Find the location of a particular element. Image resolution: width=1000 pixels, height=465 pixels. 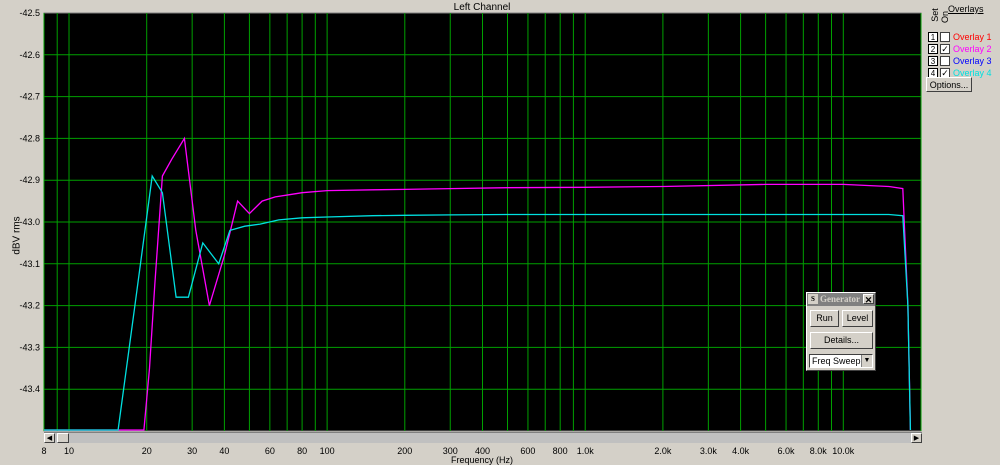

overlay-header-title: Overlays is located at coordinates (966, 9).